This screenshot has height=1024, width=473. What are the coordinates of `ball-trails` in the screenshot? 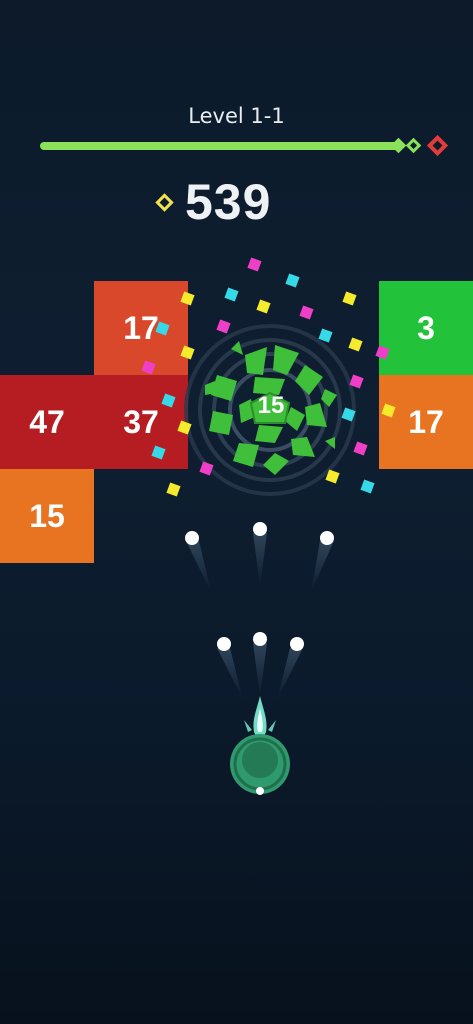 It's located at (260, 616).